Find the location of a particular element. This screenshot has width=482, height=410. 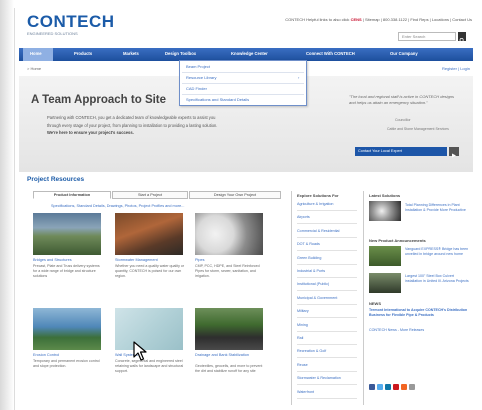

new-products-title: New Product Announcements is located at coordinates (397, 240).